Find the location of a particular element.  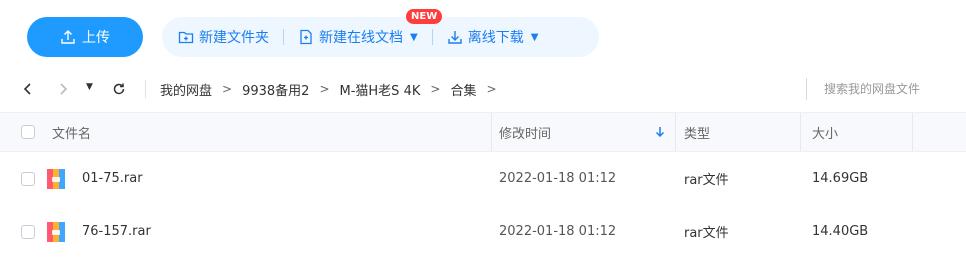

refresh-icon is located at coordinates (119, 89).